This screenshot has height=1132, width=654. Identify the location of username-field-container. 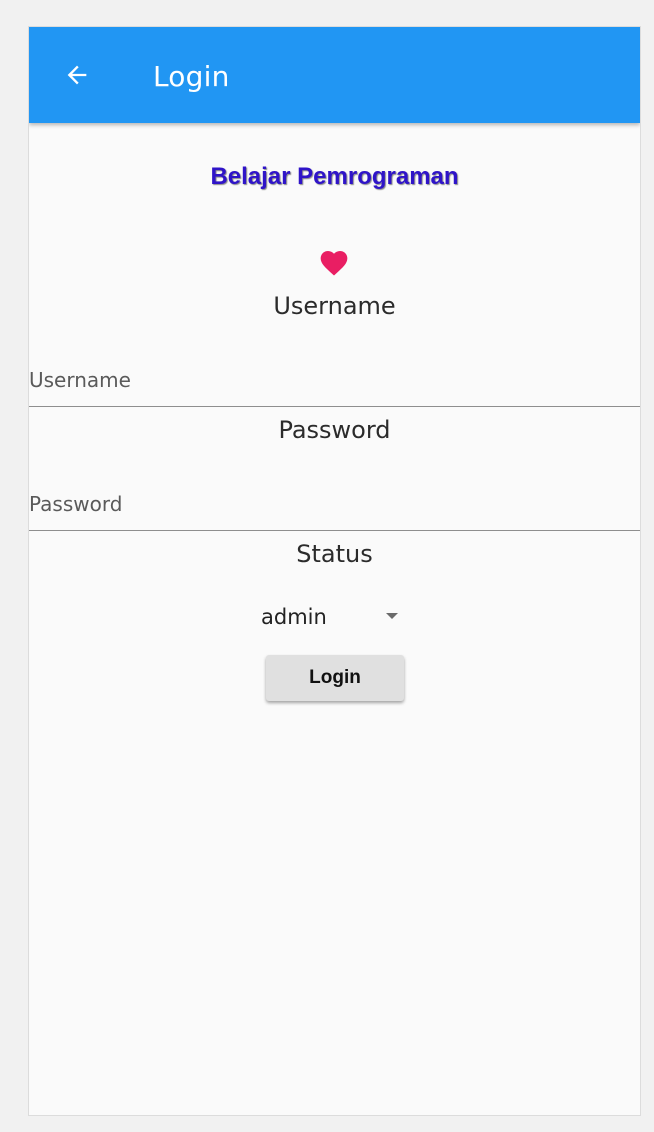
(334, 380).